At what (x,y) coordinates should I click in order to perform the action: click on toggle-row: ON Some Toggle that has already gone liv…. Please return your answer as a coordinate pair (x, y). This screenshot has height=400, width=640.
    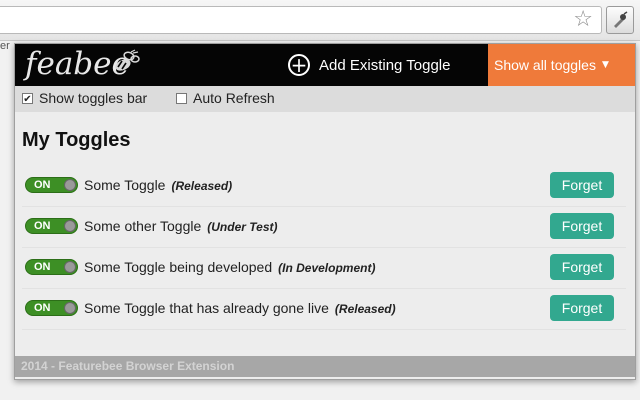
    Looking at the image, I should click on (324, 309).